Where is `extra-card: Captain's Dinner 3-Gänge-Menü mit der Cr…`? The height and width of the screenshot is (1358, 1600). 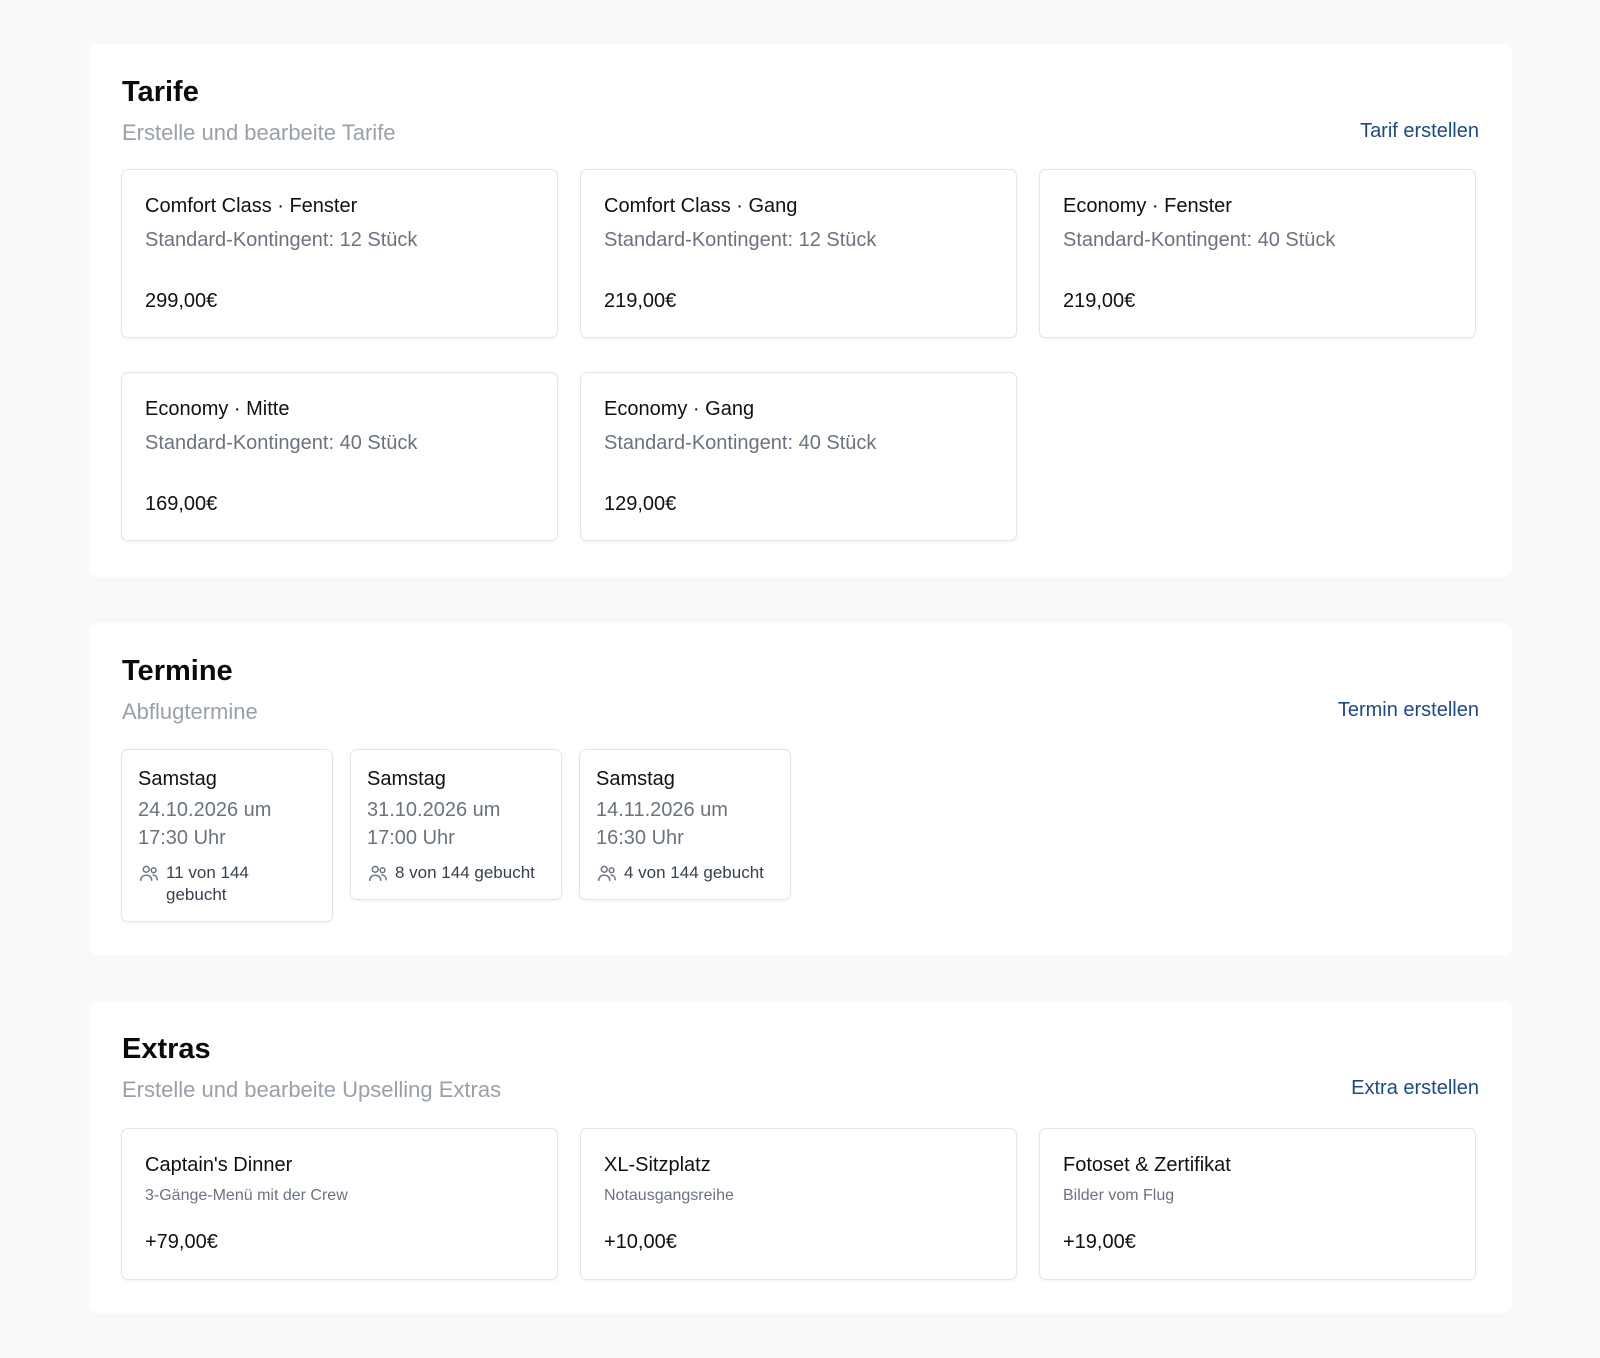
extra-card: Captain's Dinner 3-Gänge-Menü mit der Cr… is located at coordinates (339, 1204).